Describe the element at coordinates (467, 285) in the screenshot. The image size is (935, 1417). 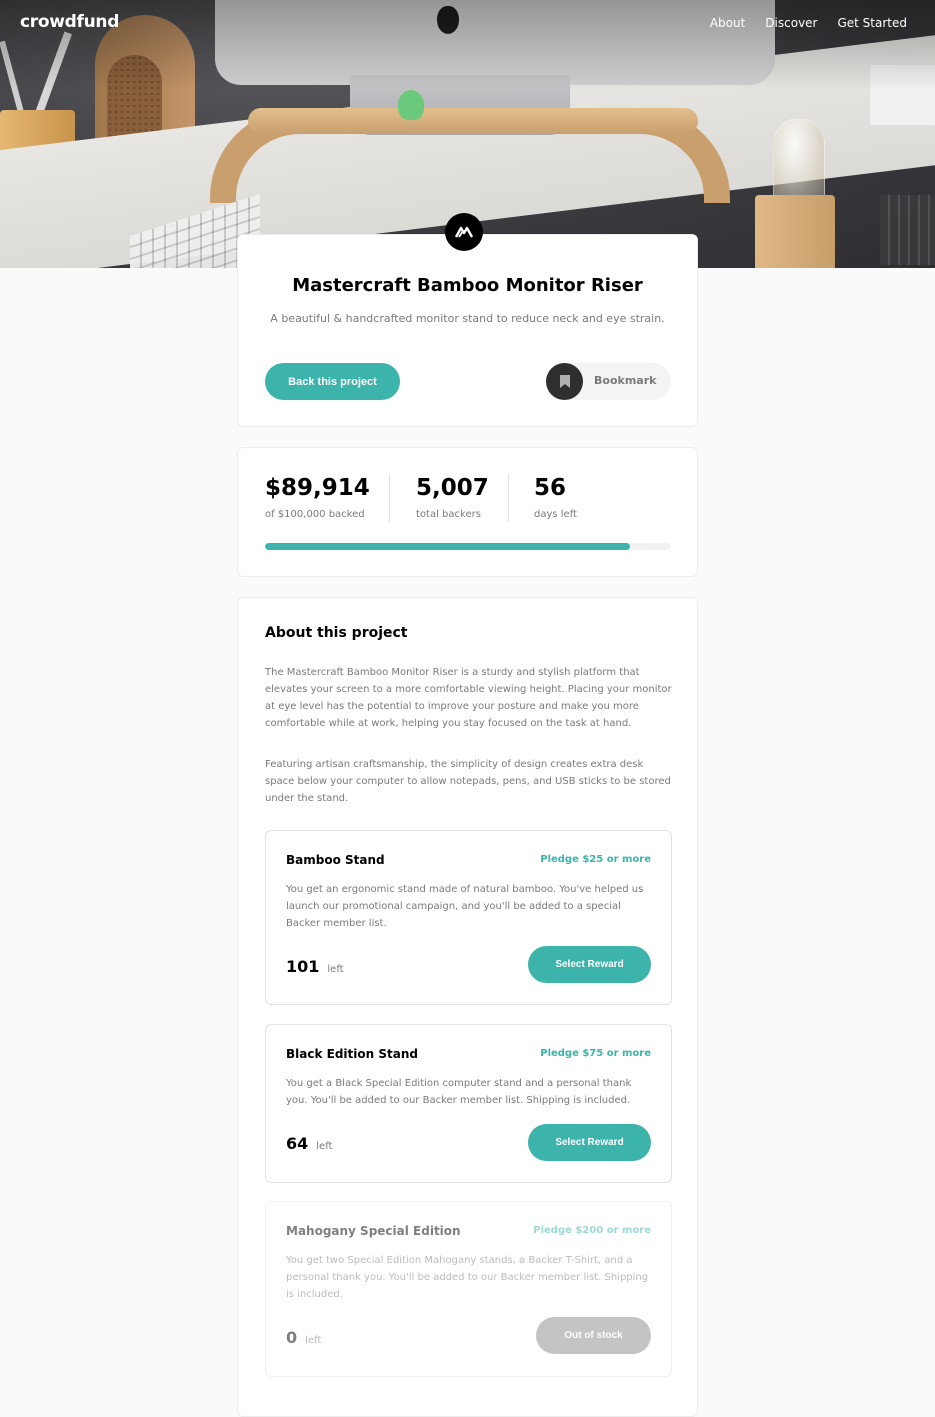
I see `project-title: Mastercraft Bamboo Monitor Riser` at that location.